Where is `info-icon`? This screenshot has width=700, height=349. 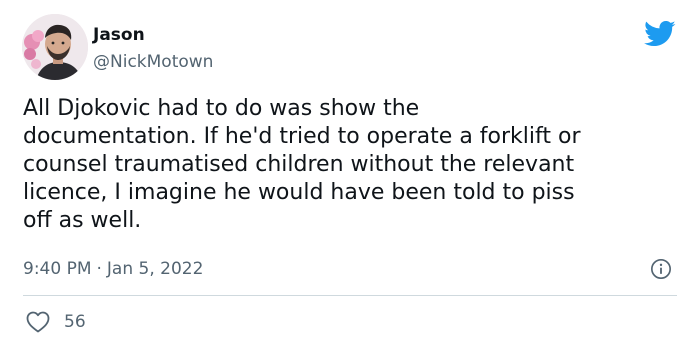
info-icon is located at coordinates (661, 269).